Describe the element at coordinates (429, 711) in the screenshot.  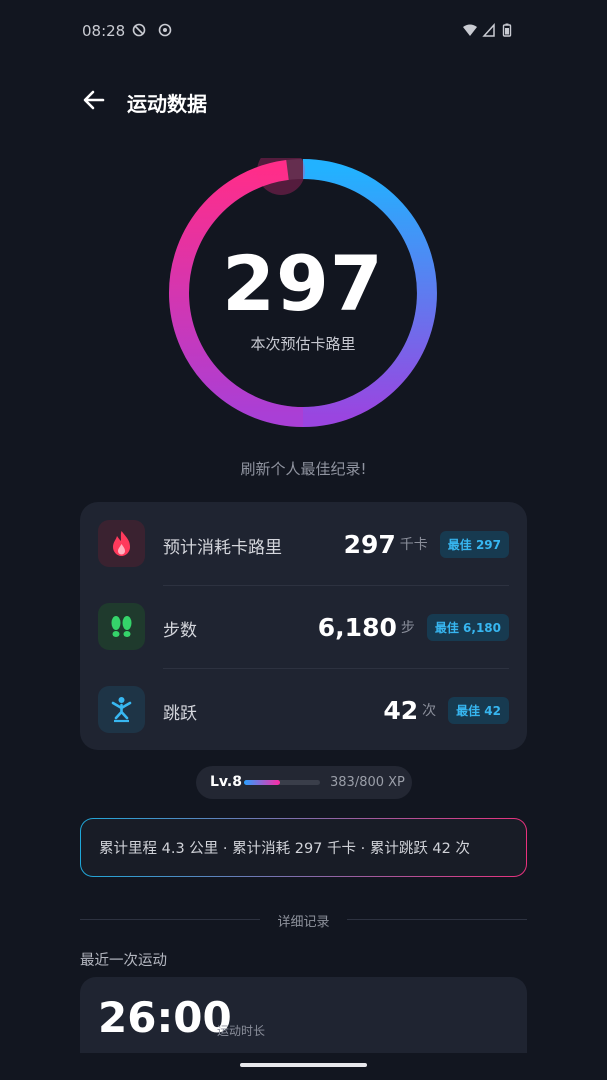
I see `stat-unit: 次` at that location.